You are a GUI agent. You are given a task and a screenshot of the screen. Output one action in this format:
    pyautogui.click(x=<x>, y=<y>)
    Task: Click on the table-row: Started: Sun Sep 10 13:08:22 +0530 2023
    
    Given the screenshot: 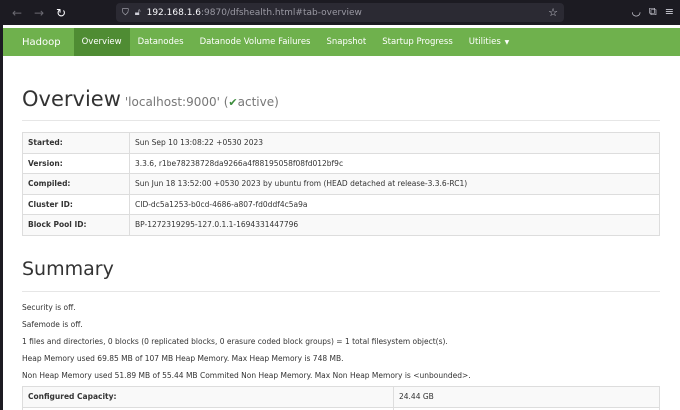 What is the action you would take?
    pyautogui.click(x=341, y=143)
    